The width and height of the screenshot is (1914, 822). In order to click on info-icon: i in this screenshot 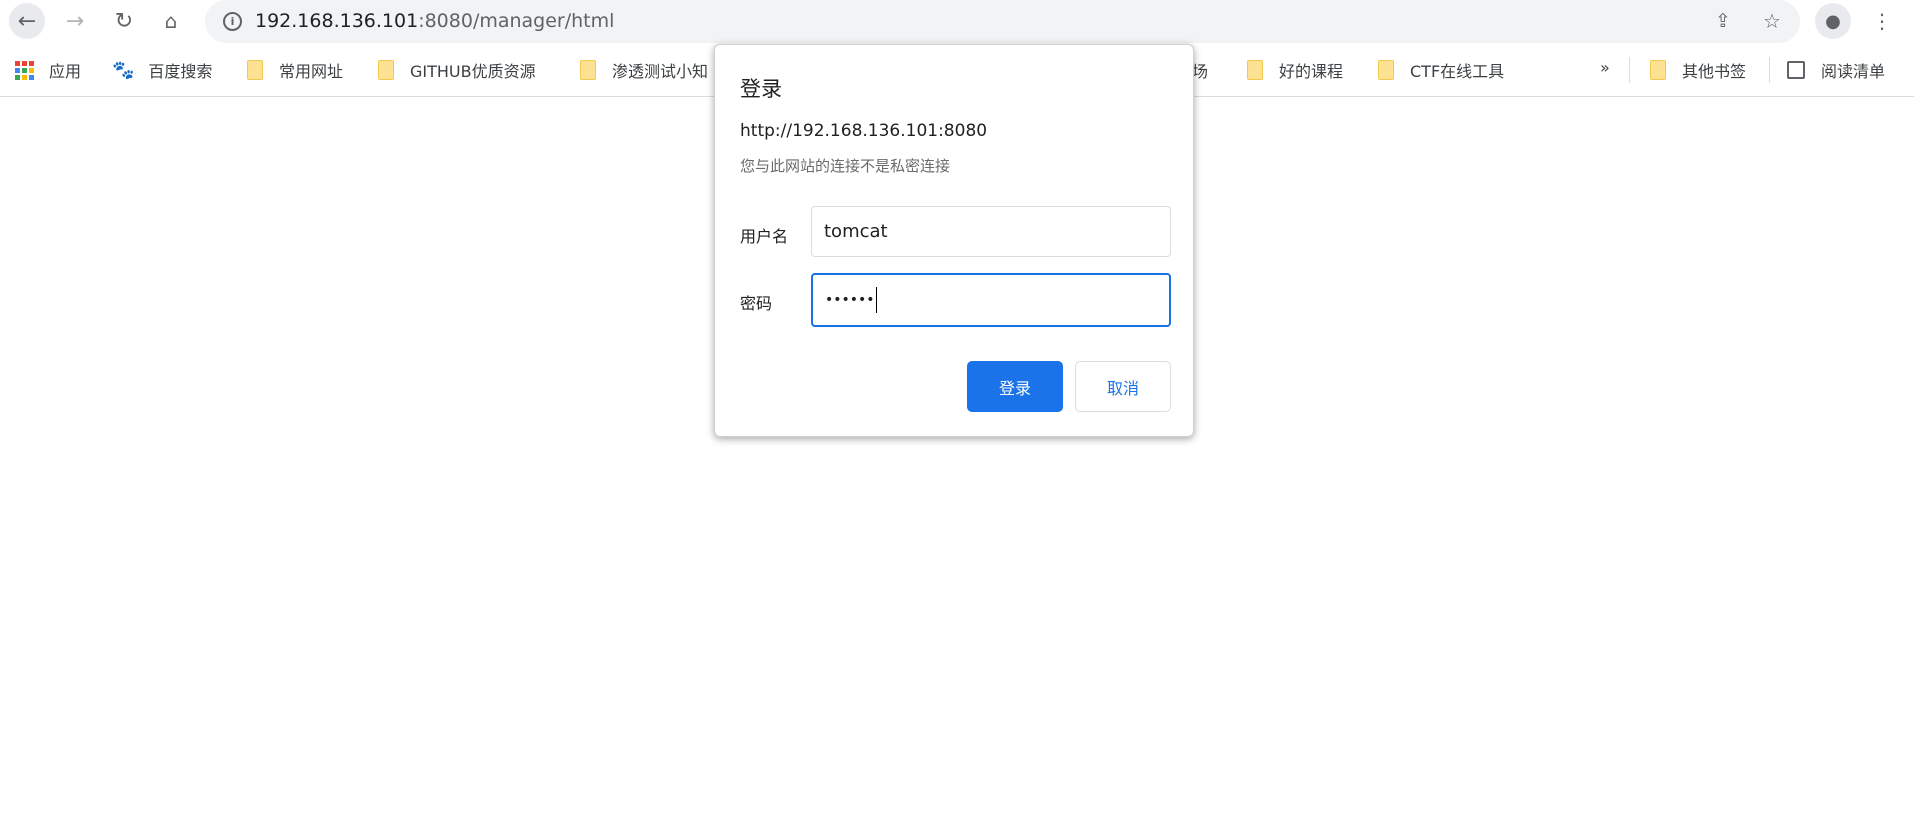, I will do `click(232, 21)`.